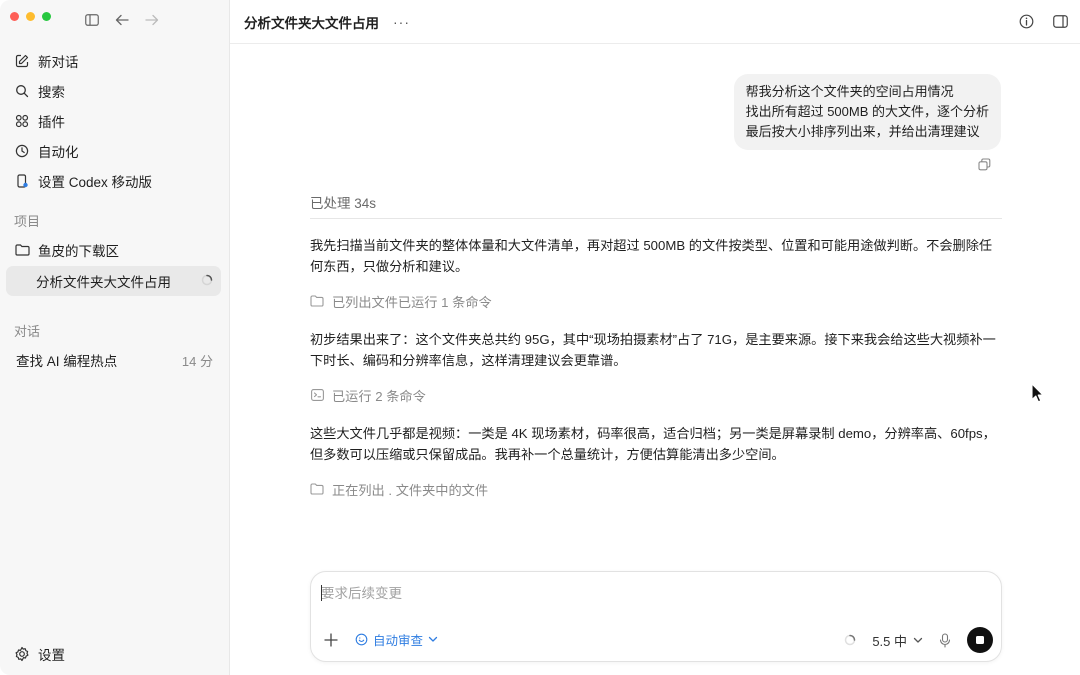 The image size is (1080, 675). I want to click on user-message-line: 最后按大小排序列出来，并给出清理建议, so click(862, 131).